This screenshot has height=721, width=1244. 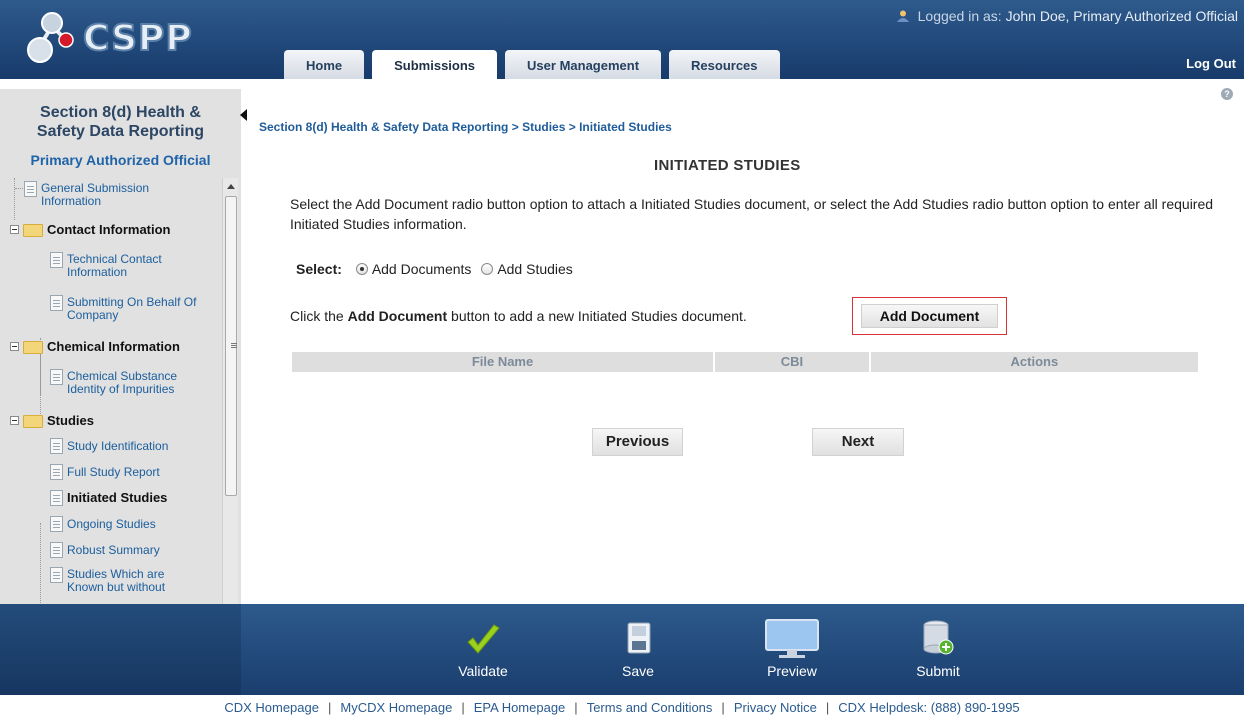 What do you see at coordinates (520, 707) in the screenshot?
I see `footer-link-epa-homepage: EPA Homepage` at bounding box center [520, 707].